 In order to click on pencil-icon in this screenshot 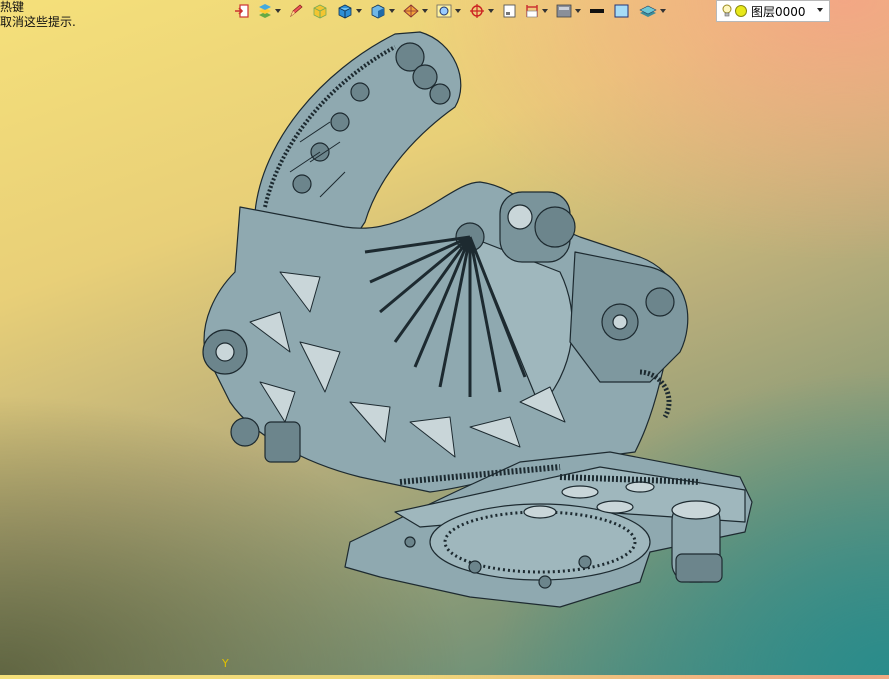, I will do `click(296, 11)`.